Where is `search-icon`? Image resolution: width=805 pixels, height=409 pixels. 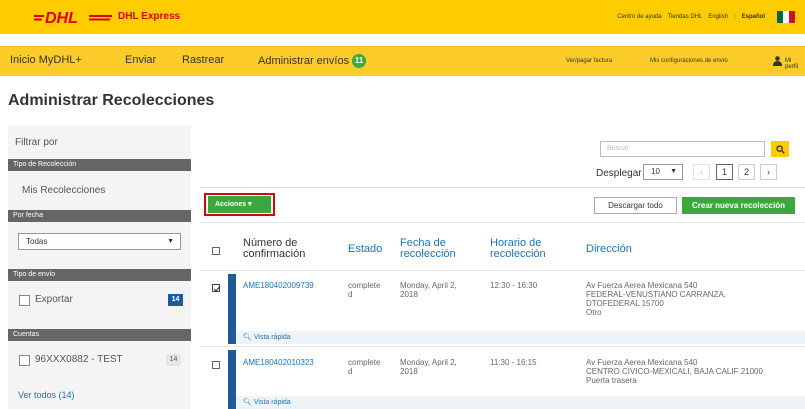
search-icon is located at coordinates (780, 149).